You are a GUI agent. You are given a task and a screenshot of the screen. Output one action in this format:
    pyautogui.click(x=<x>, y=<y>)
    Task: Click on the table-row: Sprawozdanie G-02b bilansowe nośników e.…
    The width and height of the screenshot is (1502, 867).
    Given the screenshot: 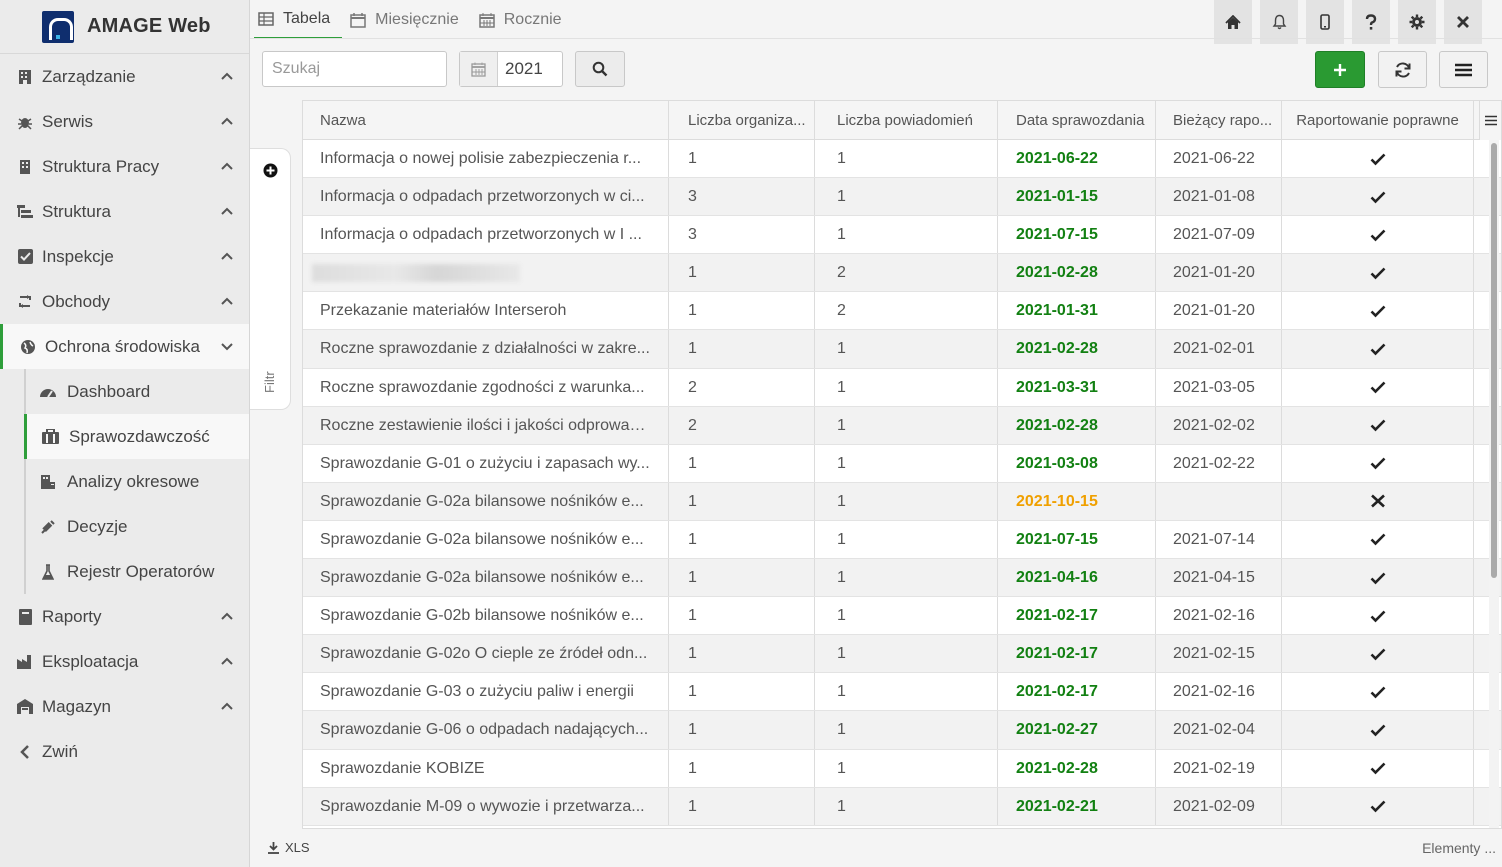 What is the action you would take?
    pyautogui.click(x=902, y=616)
    